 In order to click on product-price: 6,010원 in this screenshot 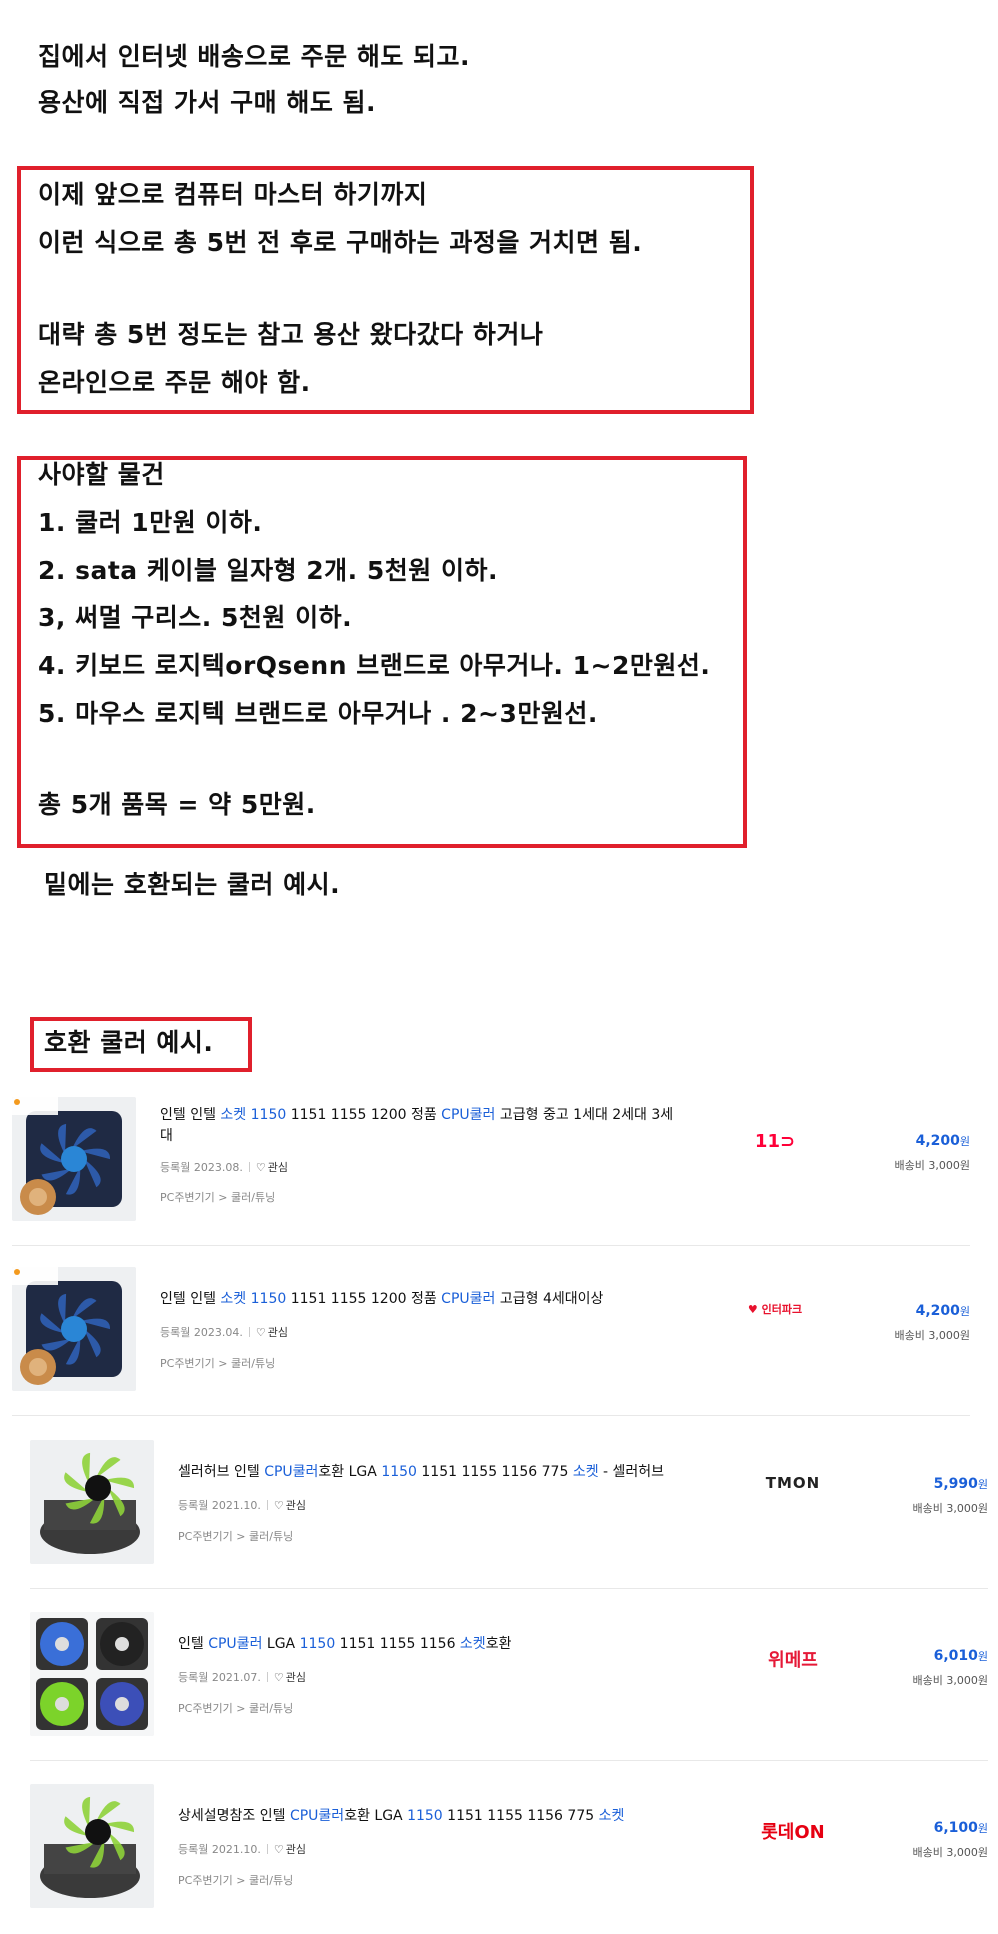, I will do `click(918, 1656)`.